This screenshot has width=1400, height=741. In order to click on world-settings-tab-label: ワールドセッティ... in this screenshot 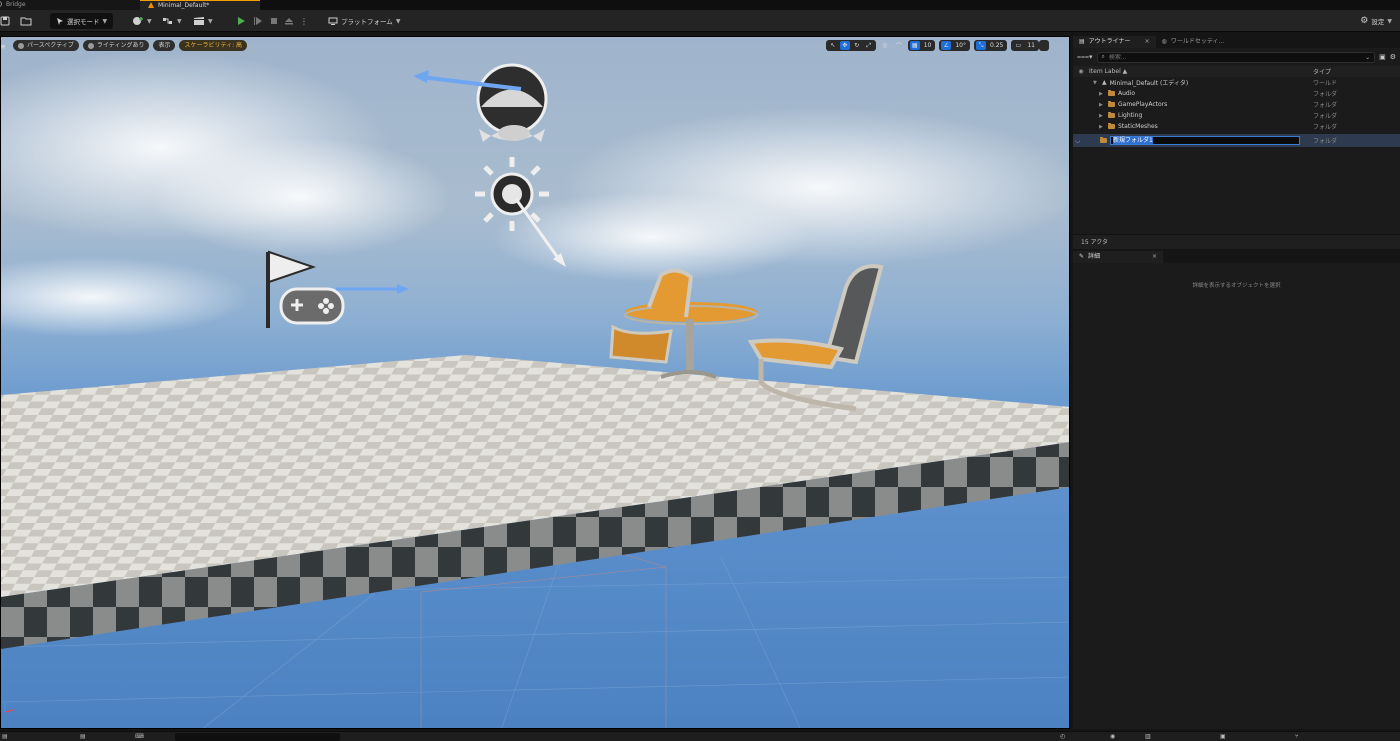, I will do `click(1197, 41)`.